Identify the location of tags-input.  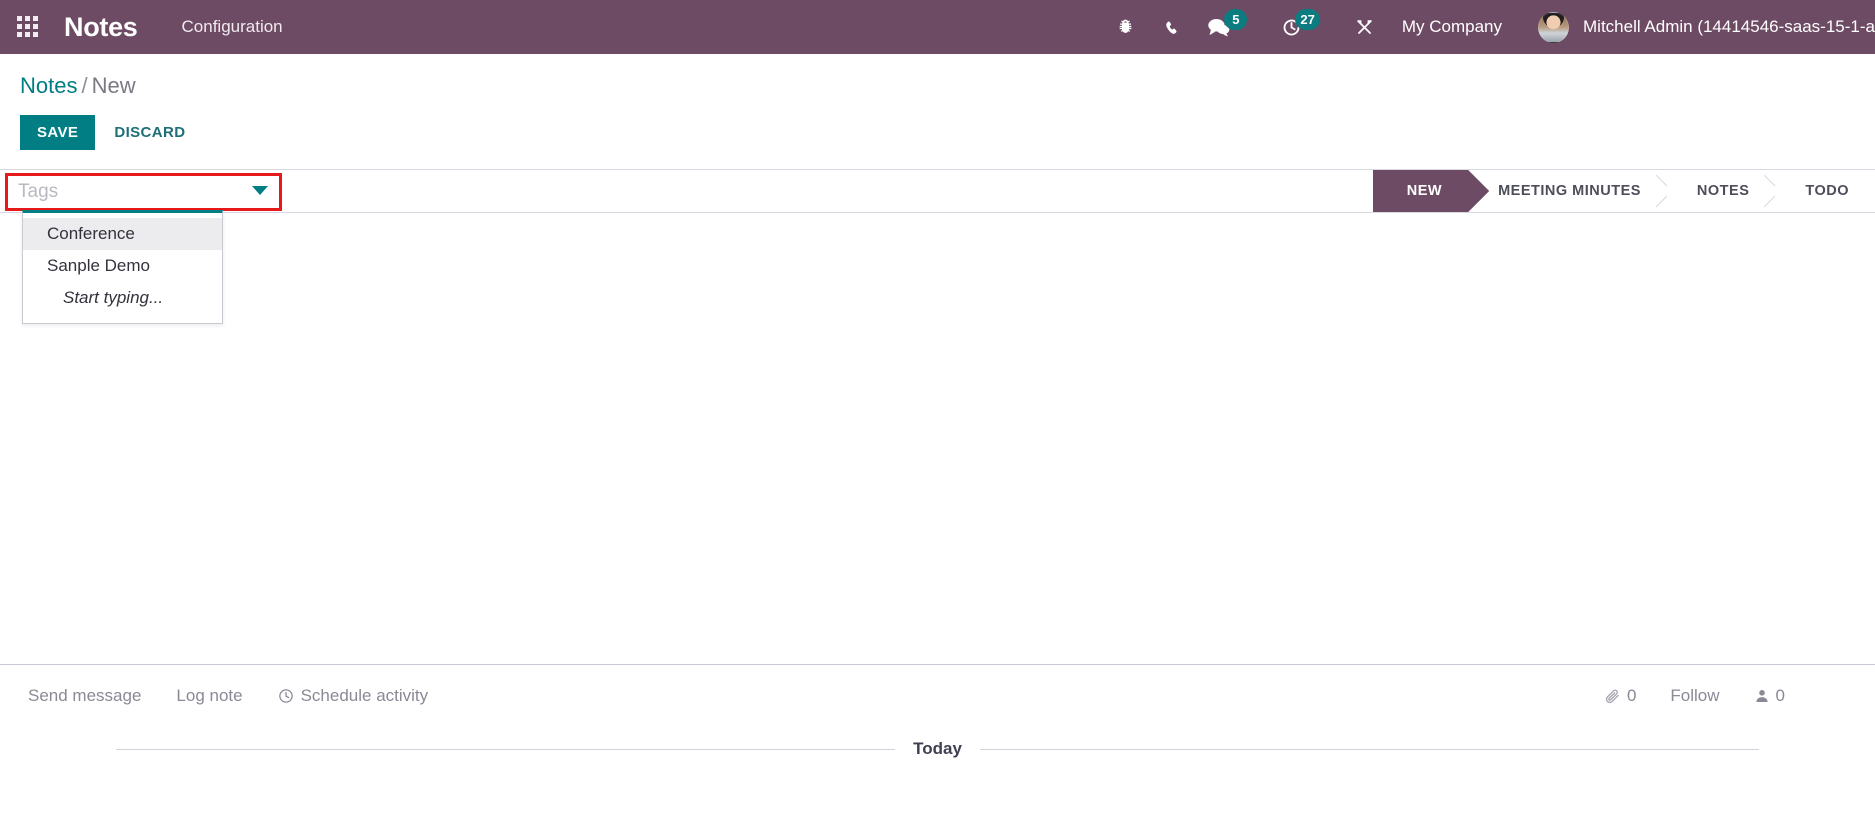
(143, 192).